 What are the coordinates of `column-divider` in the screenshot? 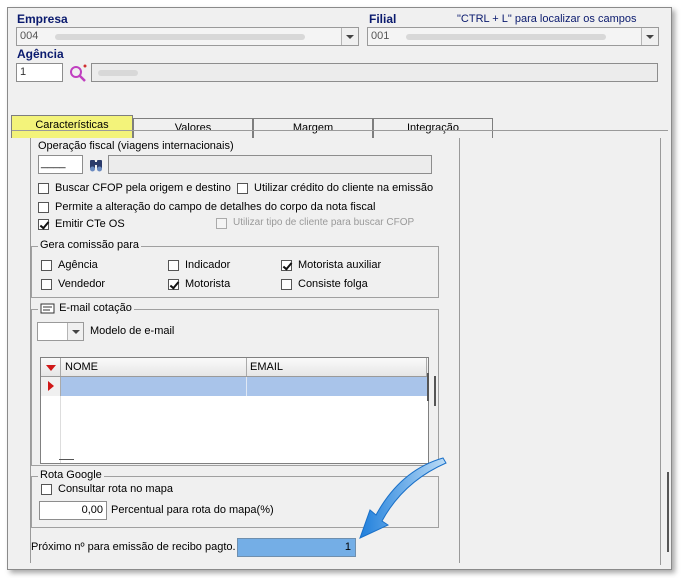 It's located at (246, 367).